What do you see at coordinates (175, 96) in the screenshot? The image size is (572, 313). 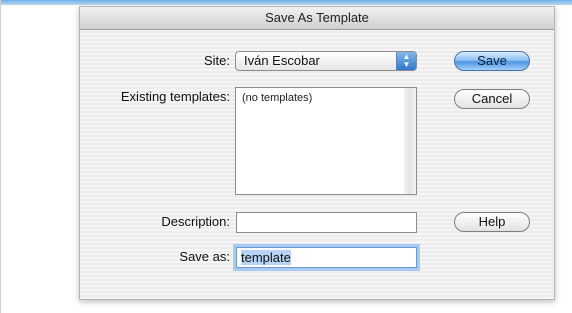 I see `existing-templates-label: Existing templates:` at bounding box center [175, 96].